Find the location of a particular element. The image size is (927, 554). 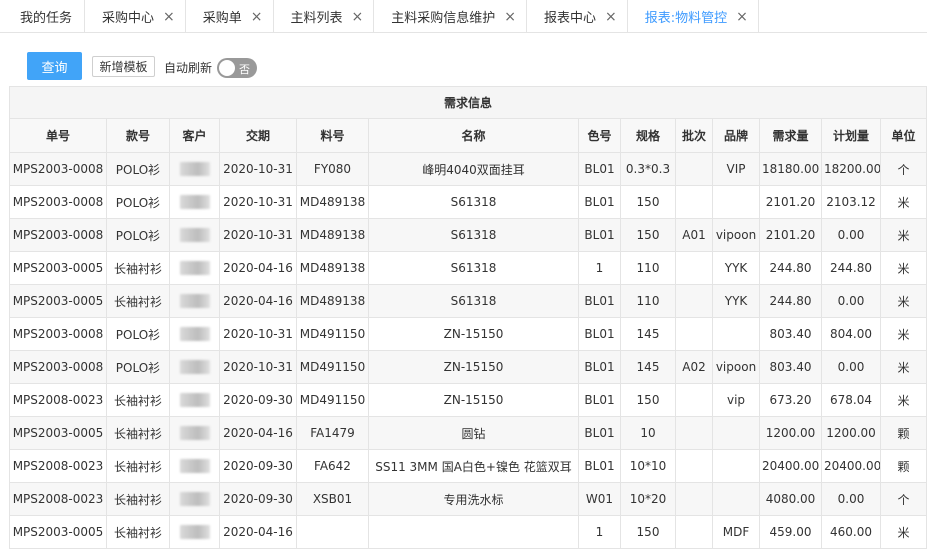

column-header: 计划量 is located at coordinates (851, 135).